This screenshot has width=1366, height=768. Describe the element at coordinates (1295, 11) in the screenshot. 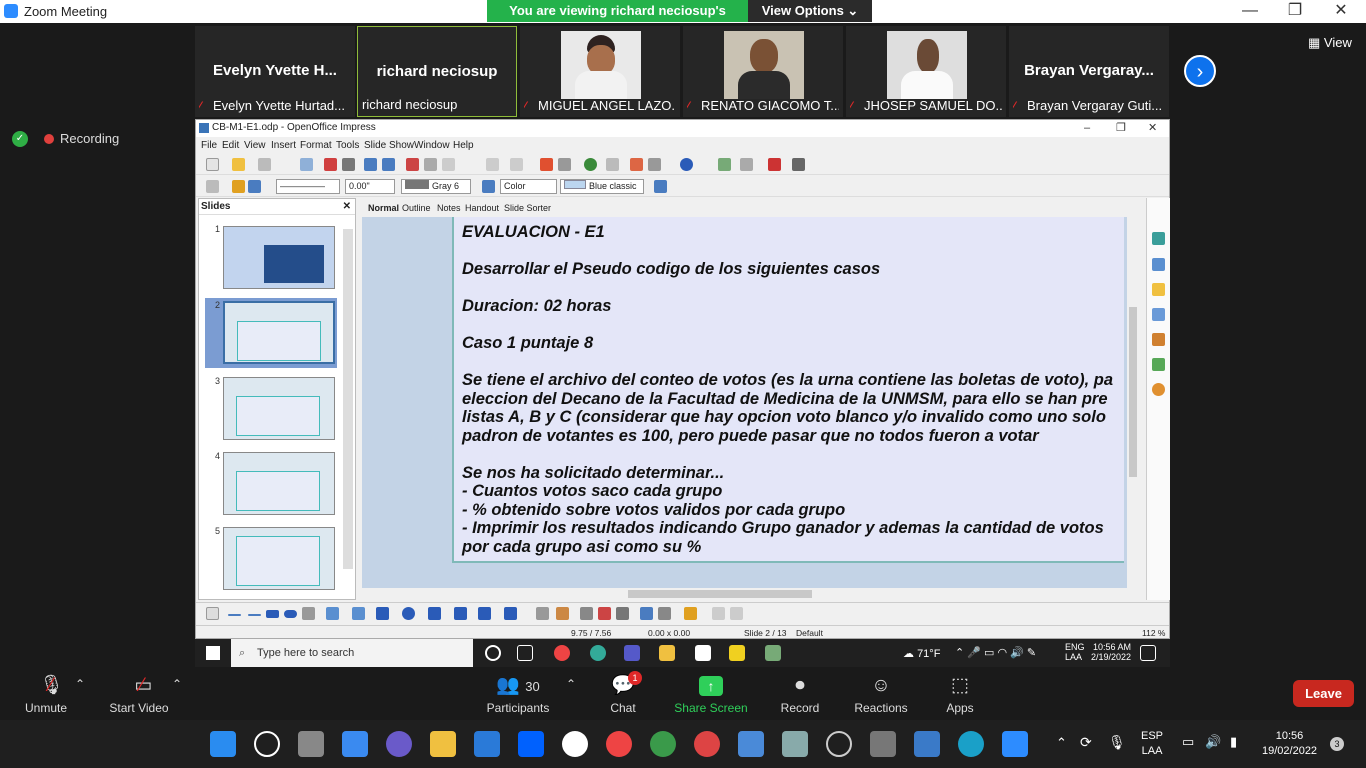

I see `maximize-button: ❐` at that location.